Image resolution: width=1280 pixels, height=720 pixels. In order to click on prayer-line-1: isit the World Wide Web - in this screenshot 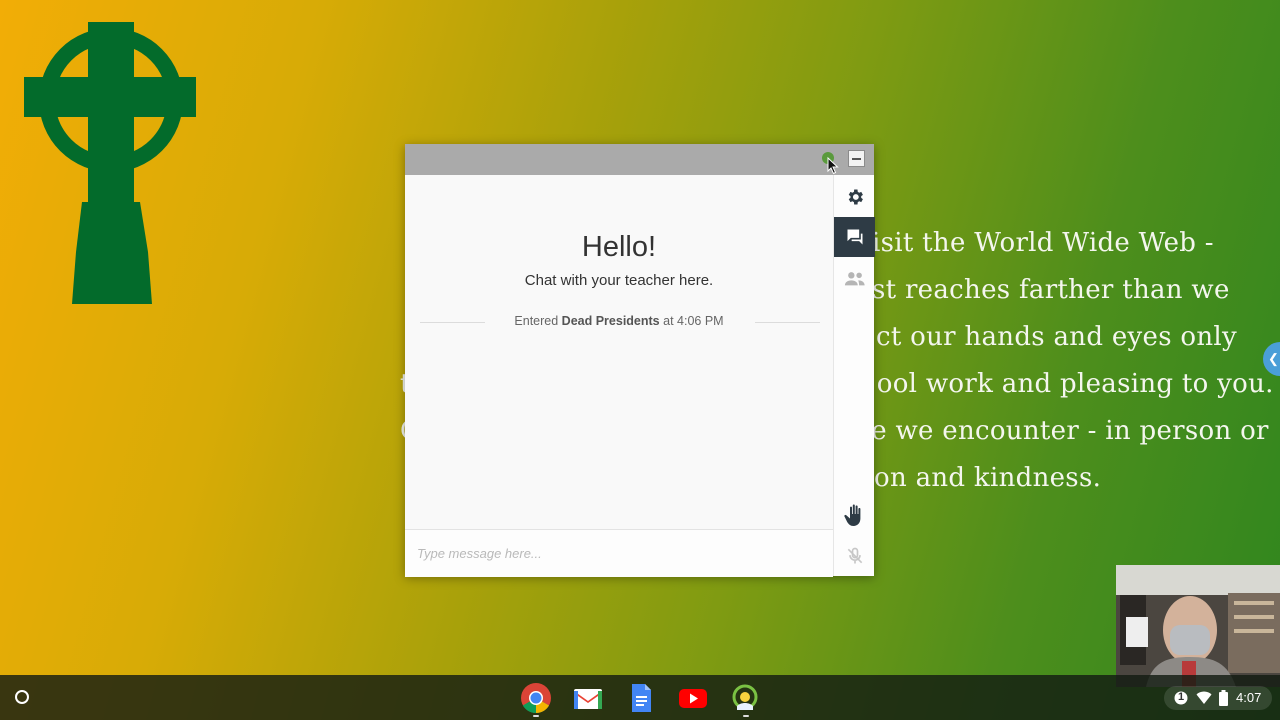, I will do `click(1043, 243)`.